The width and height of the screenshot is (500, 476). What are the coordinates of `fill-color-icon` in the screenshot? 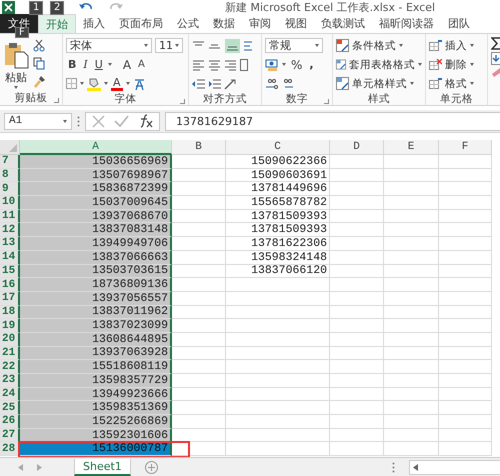 It's located at (94, 83).